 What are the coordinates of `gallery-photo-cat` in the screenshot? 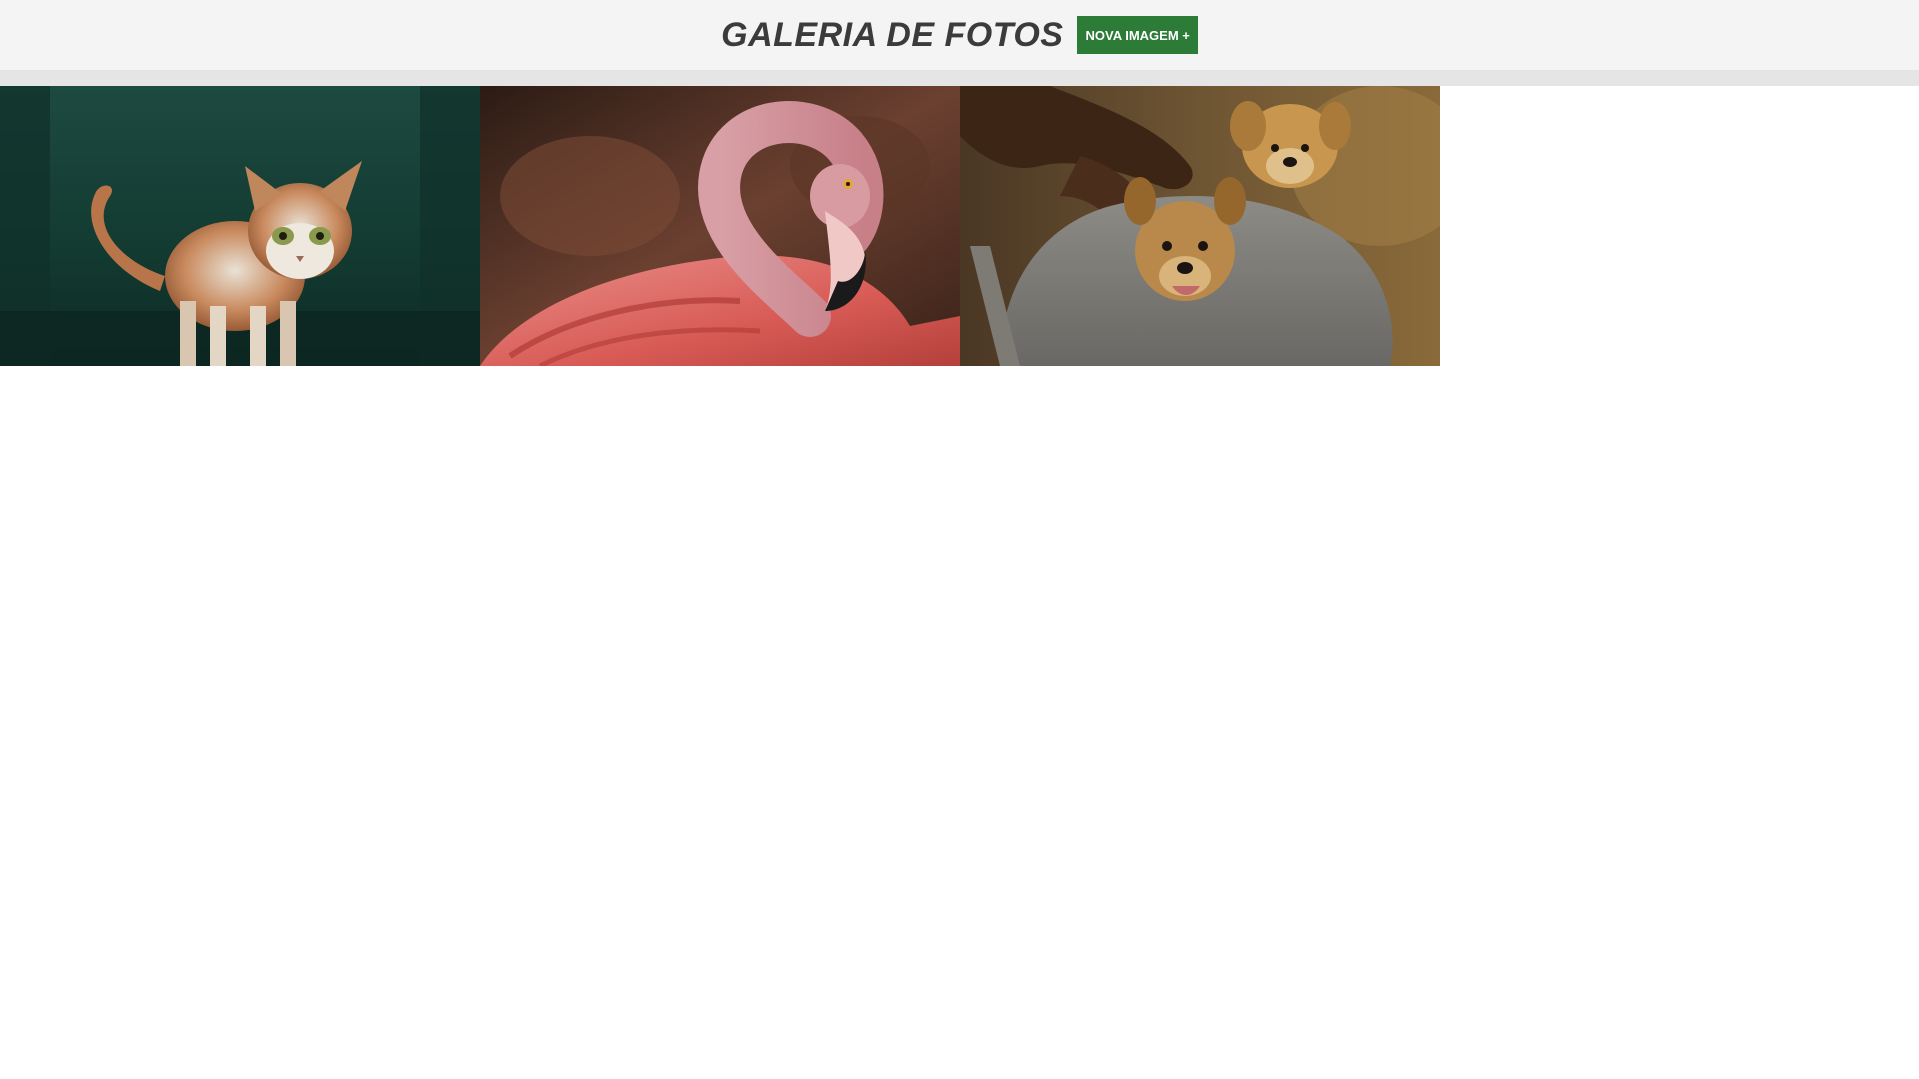 It's located at (240, 226).